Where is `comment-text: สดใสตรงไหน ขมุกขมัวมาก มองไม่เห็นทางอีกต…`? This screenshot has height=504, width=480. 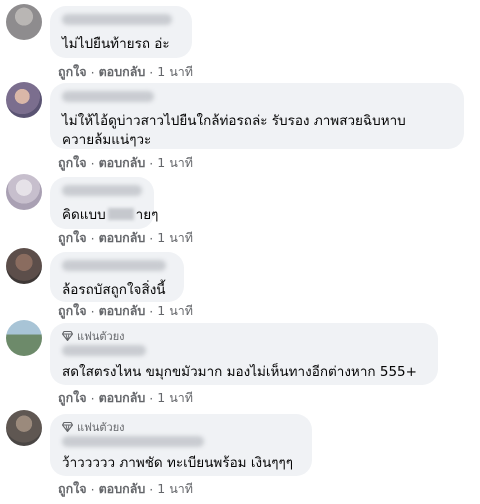
comment-text: สดใสตรงไหน ขมุกขมัวมาก มองไม่เห็นทางอีกต… is located at coordinates (239, 372).